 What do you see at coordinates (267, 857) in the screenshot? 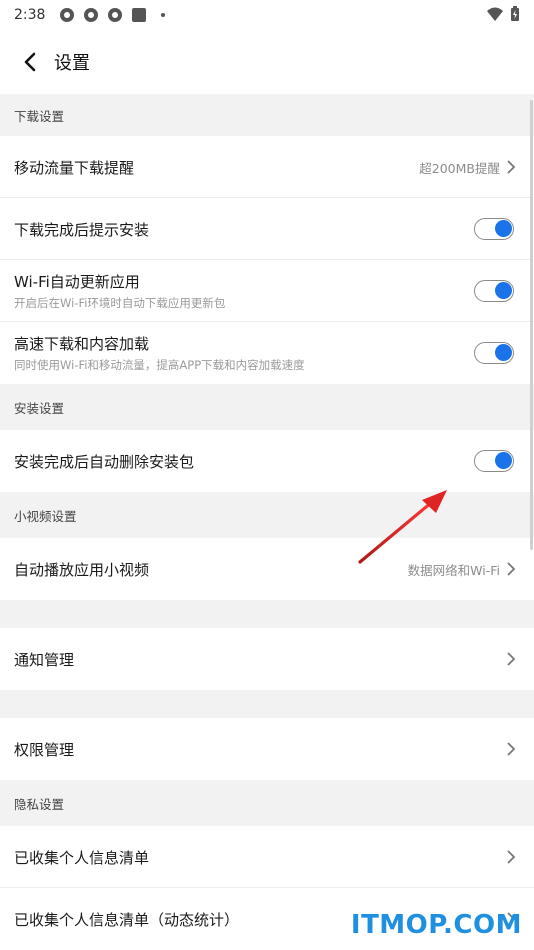
I see `row-collected-info-list: 已收集个人信息清单` at bounding box center [267, 857].